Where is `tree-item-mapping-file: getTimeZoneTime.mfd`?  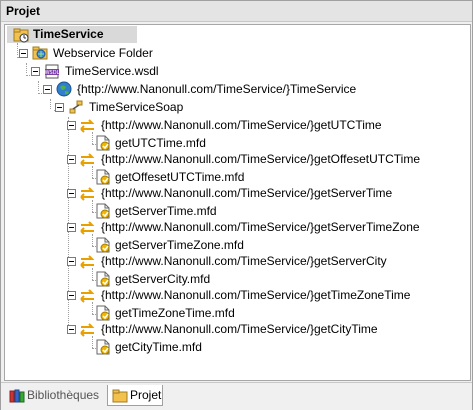
tree-item-mapping-file: getTimeZoneTime.mfd is located at coordinates (185, 313).